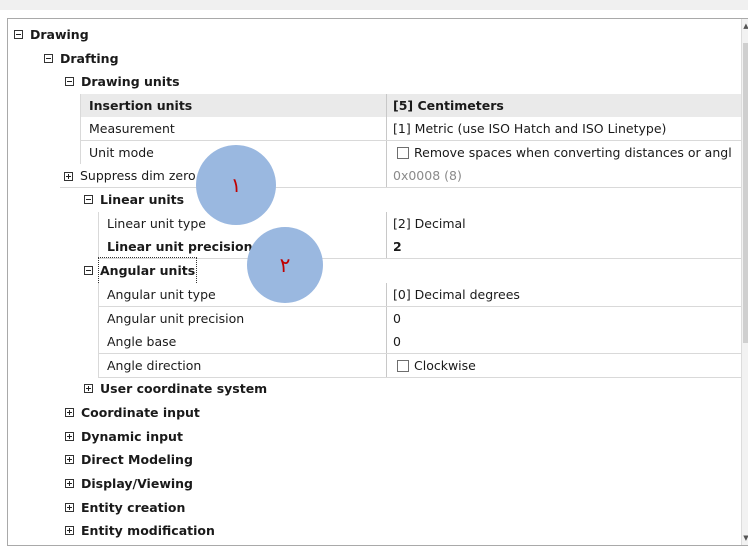 Image resolution: width=748 pixels, height=547 pixels. What do you see at coordinates (745, 193) in the screenshot?
I see `scrollbar-thumb` at bounding box center [745, 193].